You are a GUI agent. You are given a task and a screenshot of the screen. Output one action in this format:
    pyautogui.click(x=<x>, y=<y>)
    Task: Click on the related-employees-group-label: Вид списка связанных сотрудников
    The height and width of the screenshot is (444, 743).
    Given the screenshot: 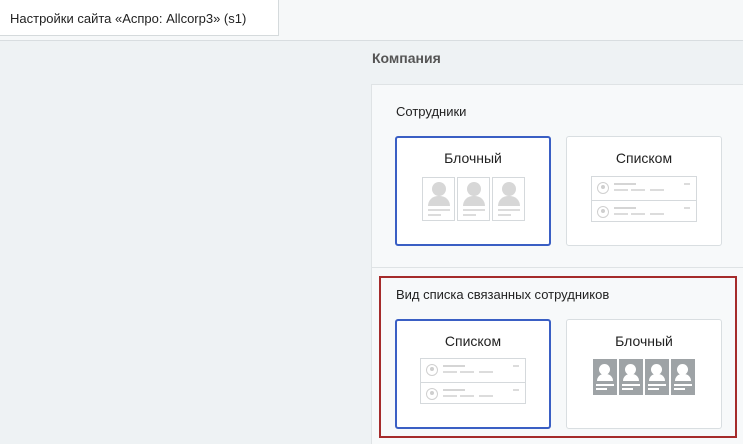 What is the action you would take?
    pyautogui.click(x=503, y=294)
    